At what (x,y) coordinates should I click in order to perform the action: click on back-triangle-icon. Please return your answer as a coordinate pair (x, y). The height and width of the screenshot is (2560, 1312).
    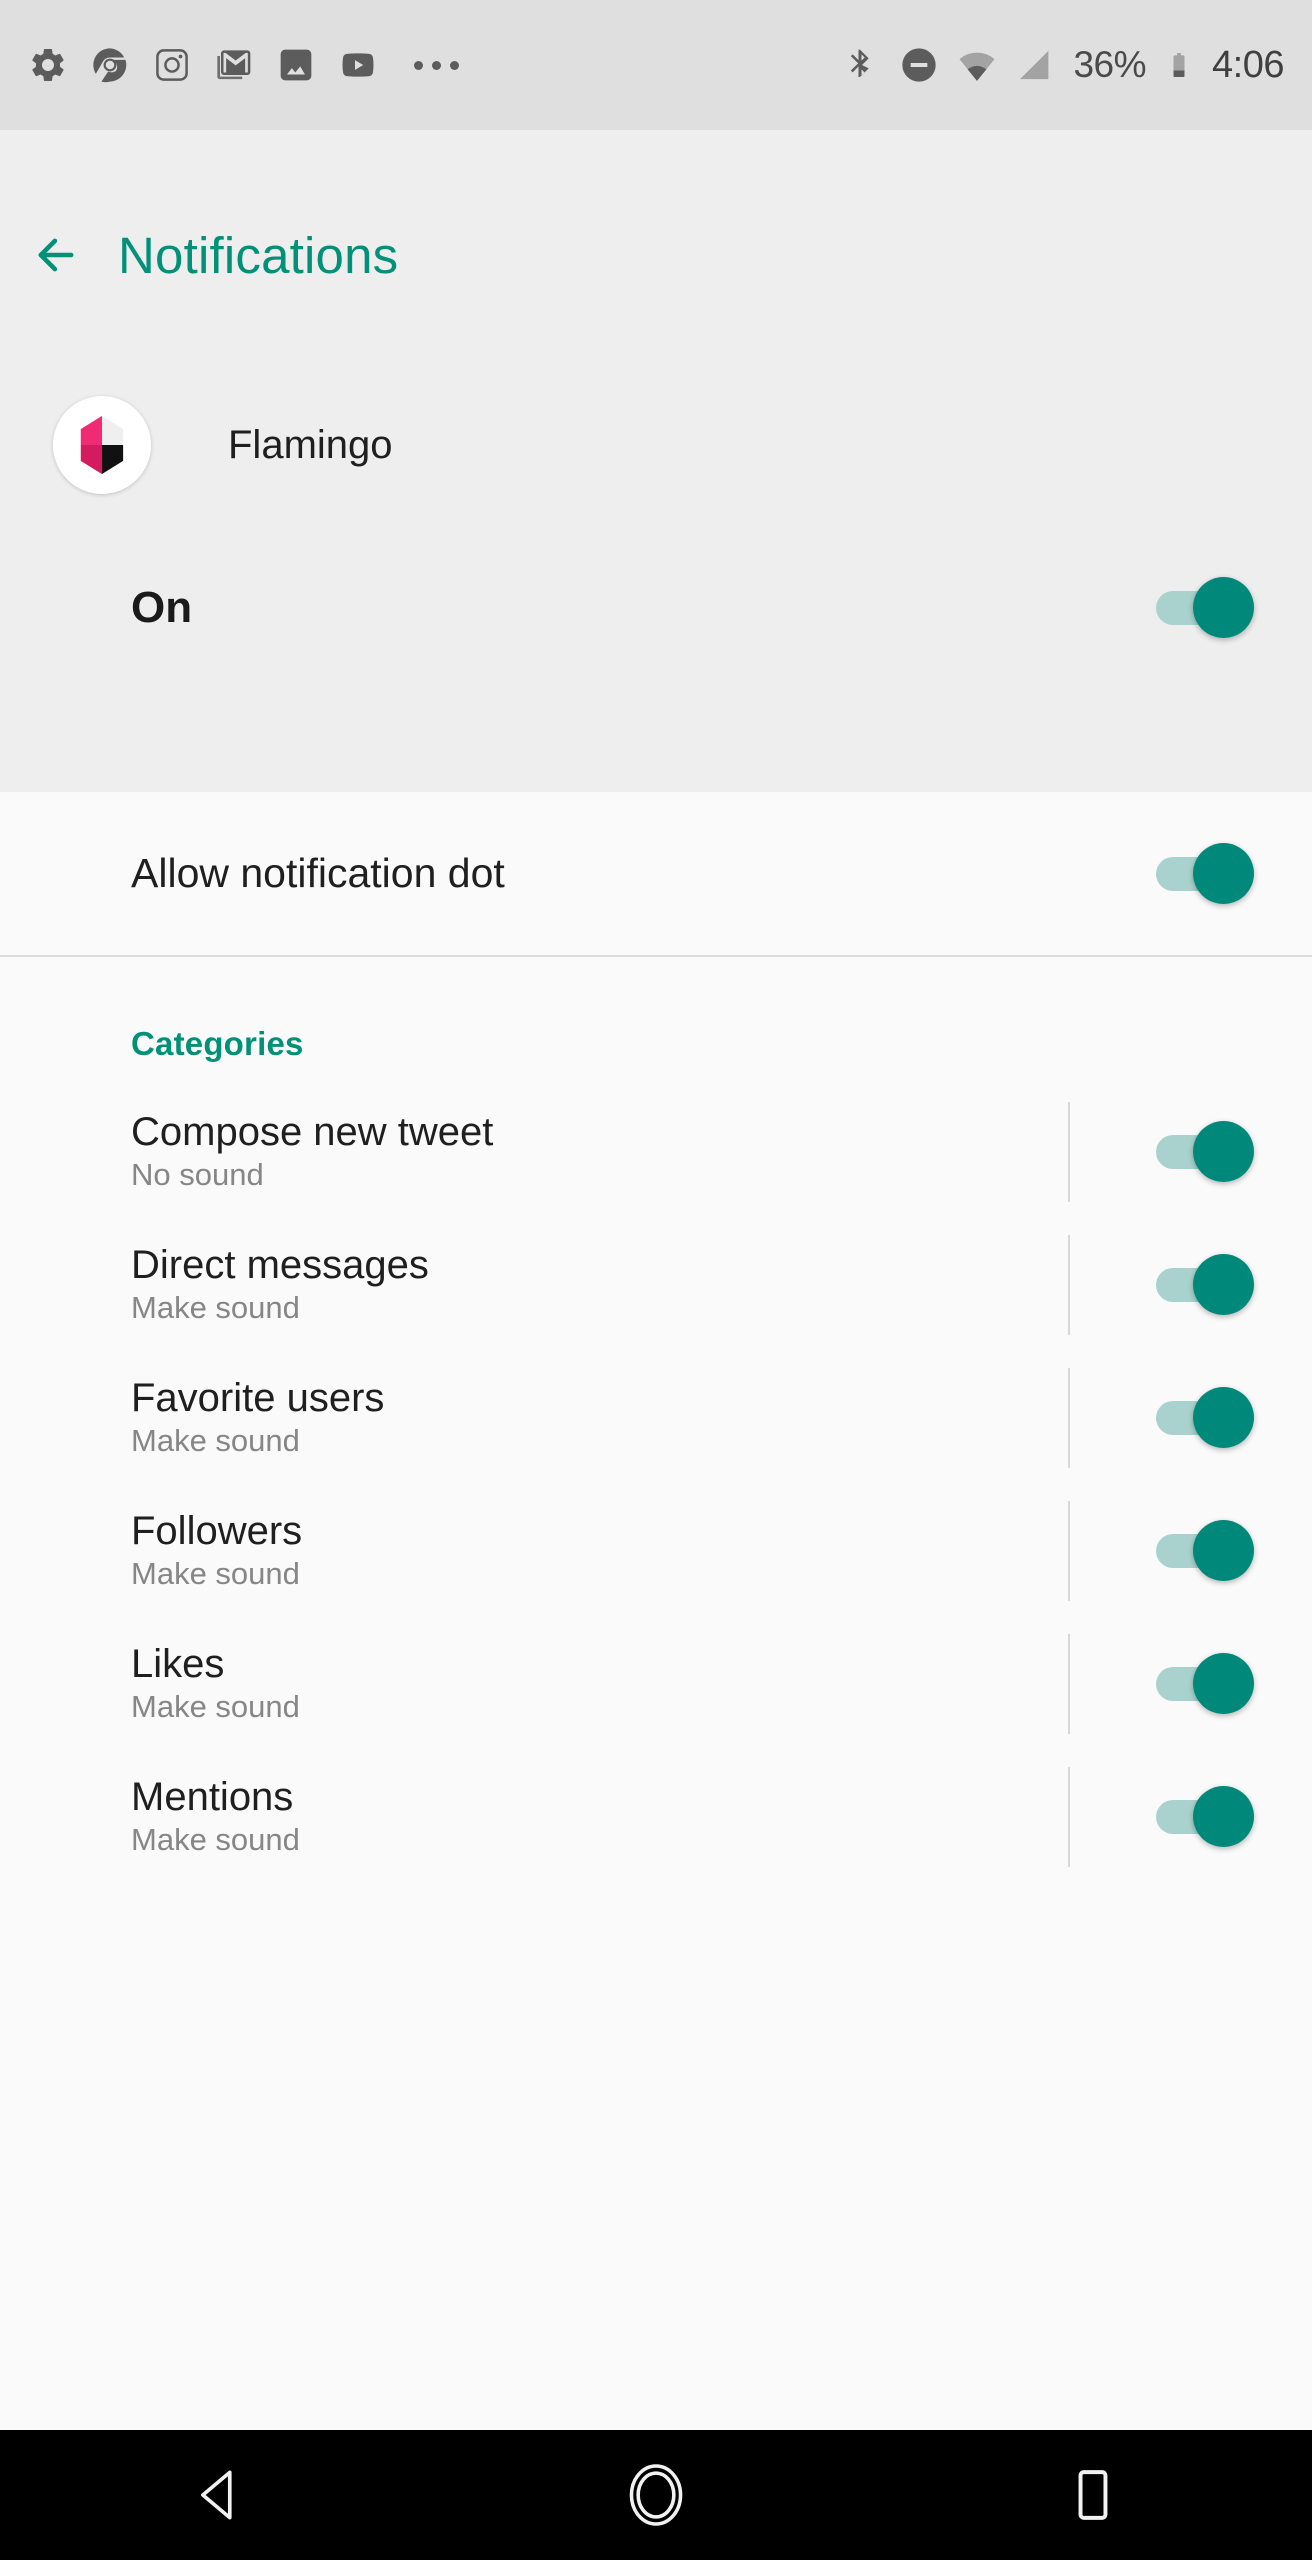
    Looking at the image, I should click on (216, 2495).